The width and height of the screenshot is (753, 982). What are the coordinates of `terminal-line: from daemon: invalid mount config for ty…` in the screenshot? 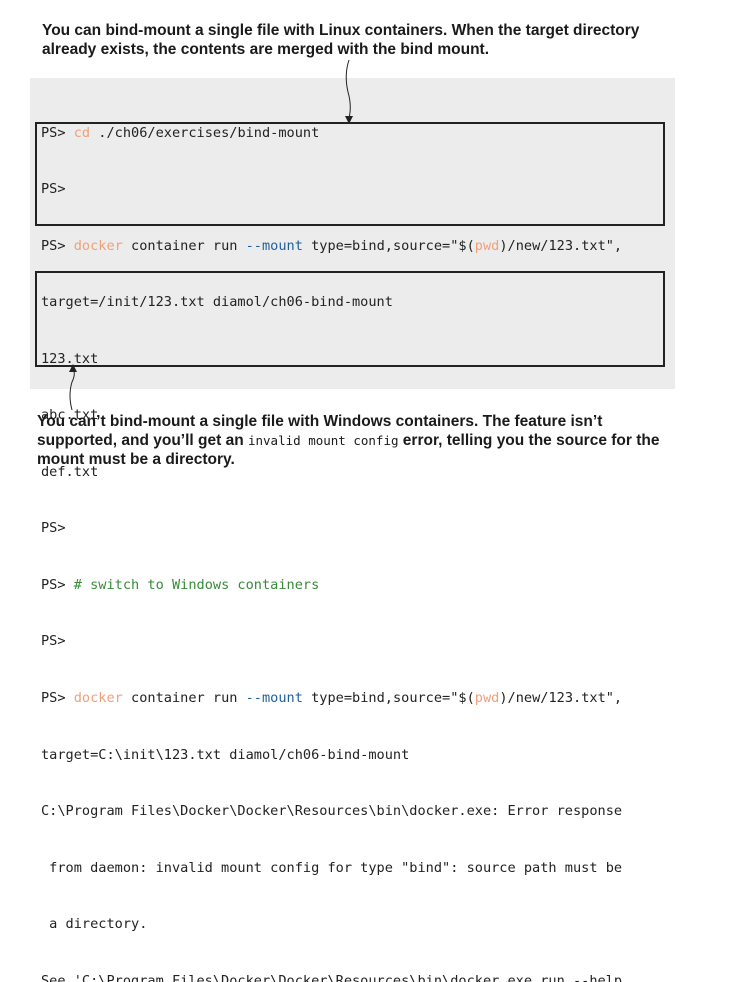 It's located at (332, 867).